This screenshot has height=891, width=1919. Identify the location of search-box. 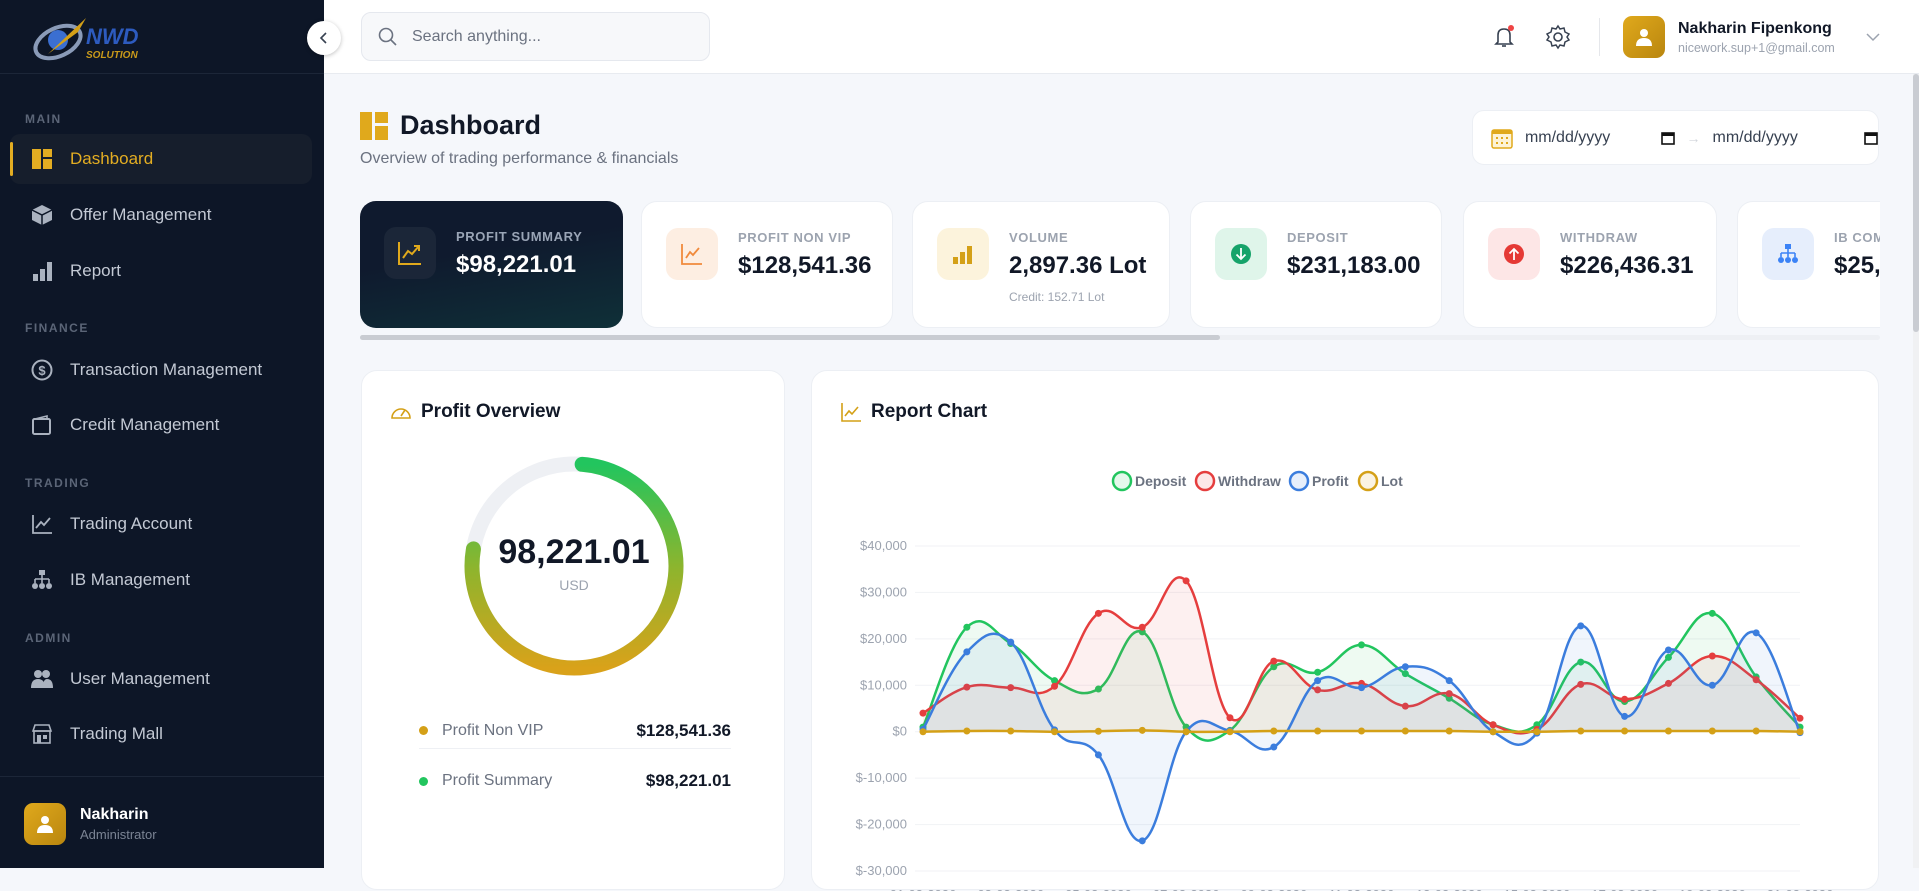
(535, 36).